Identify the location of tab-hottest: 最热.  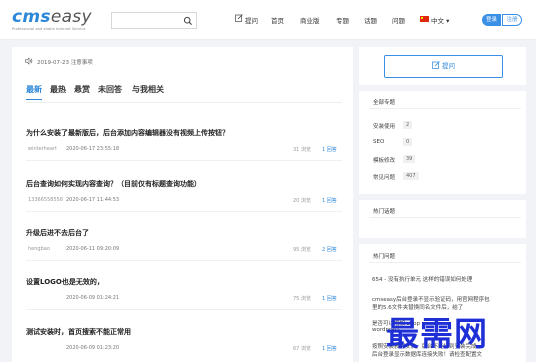
(58, 89).